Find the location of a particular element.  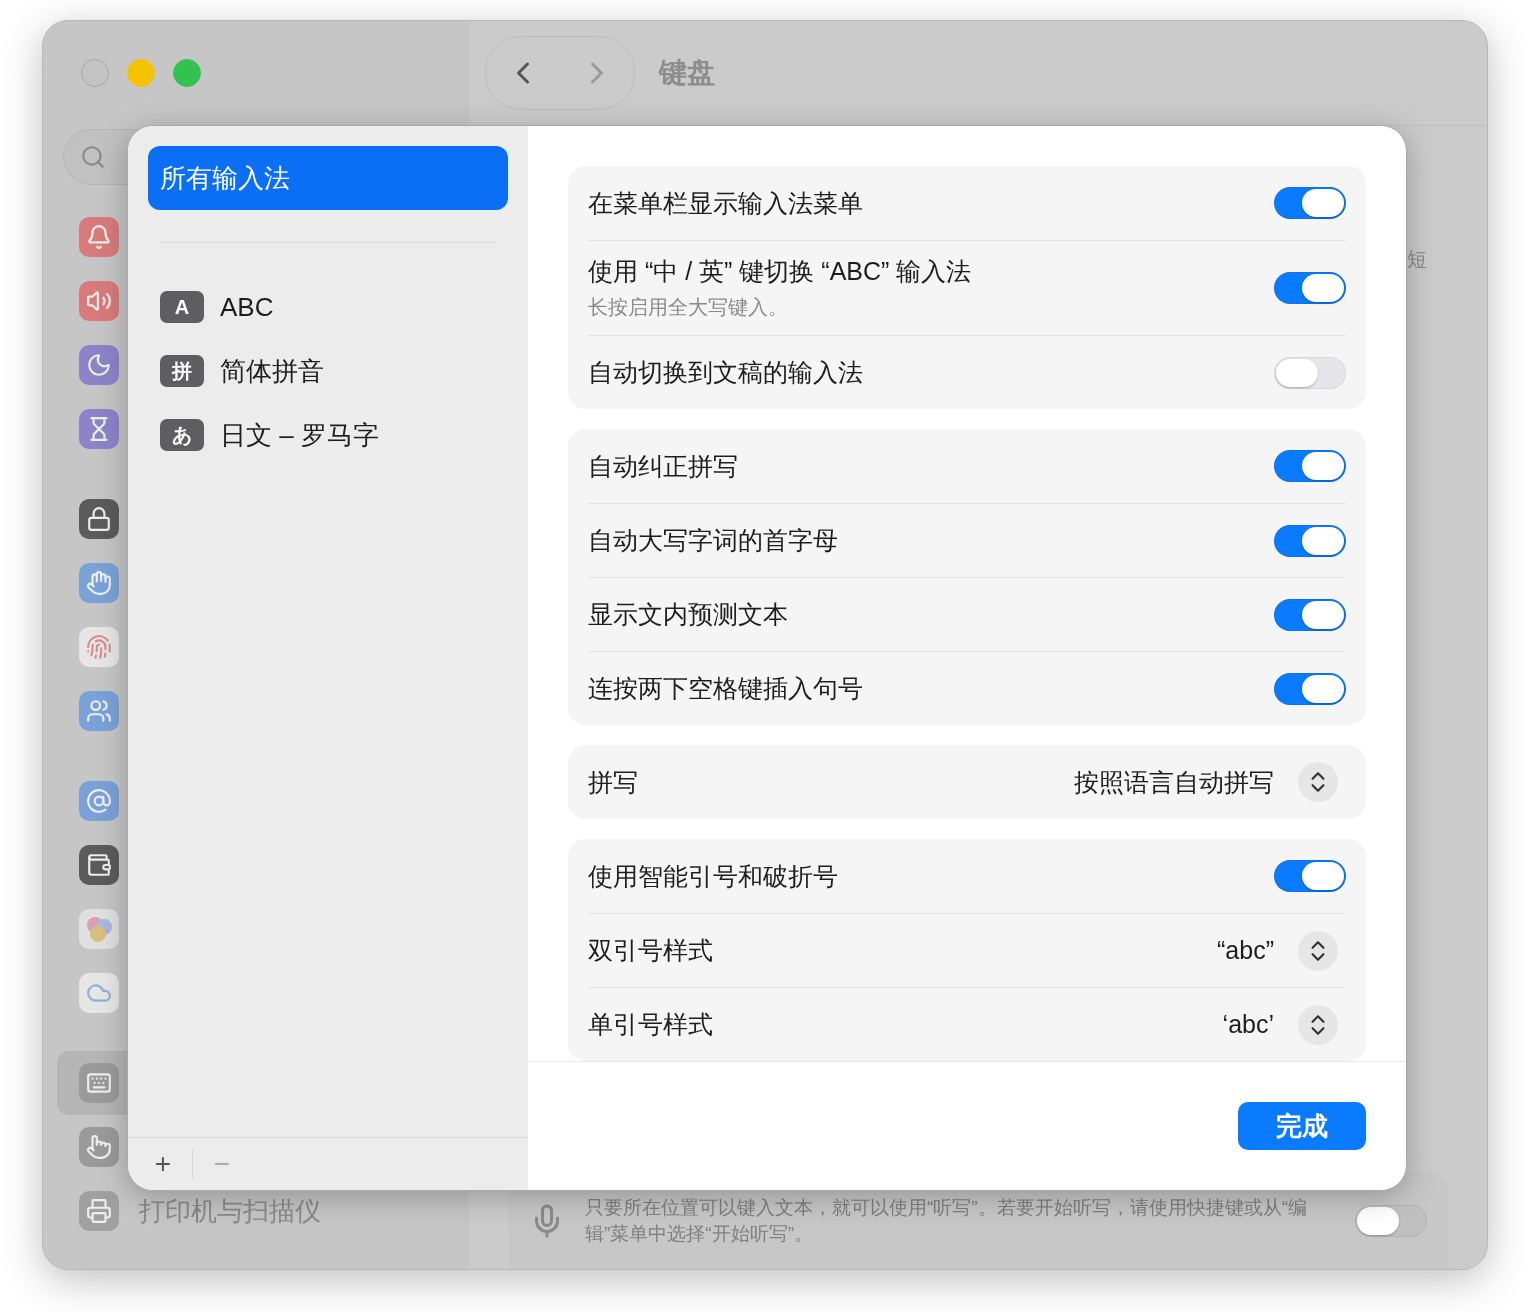

setting-label: 使用智能引号和破折号 is located at coordinates (713, 876).